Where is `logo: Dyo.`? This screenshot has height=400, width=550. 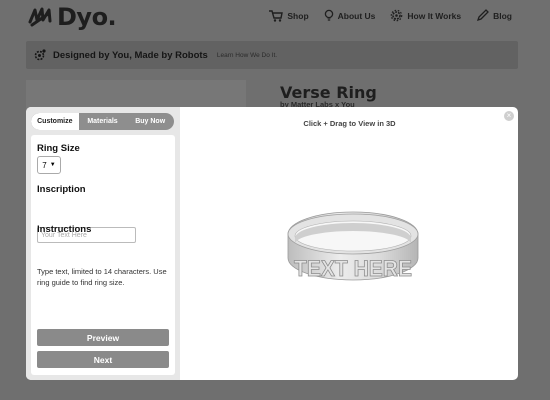
logo: Dyo. is located at coordinates (72, 17).